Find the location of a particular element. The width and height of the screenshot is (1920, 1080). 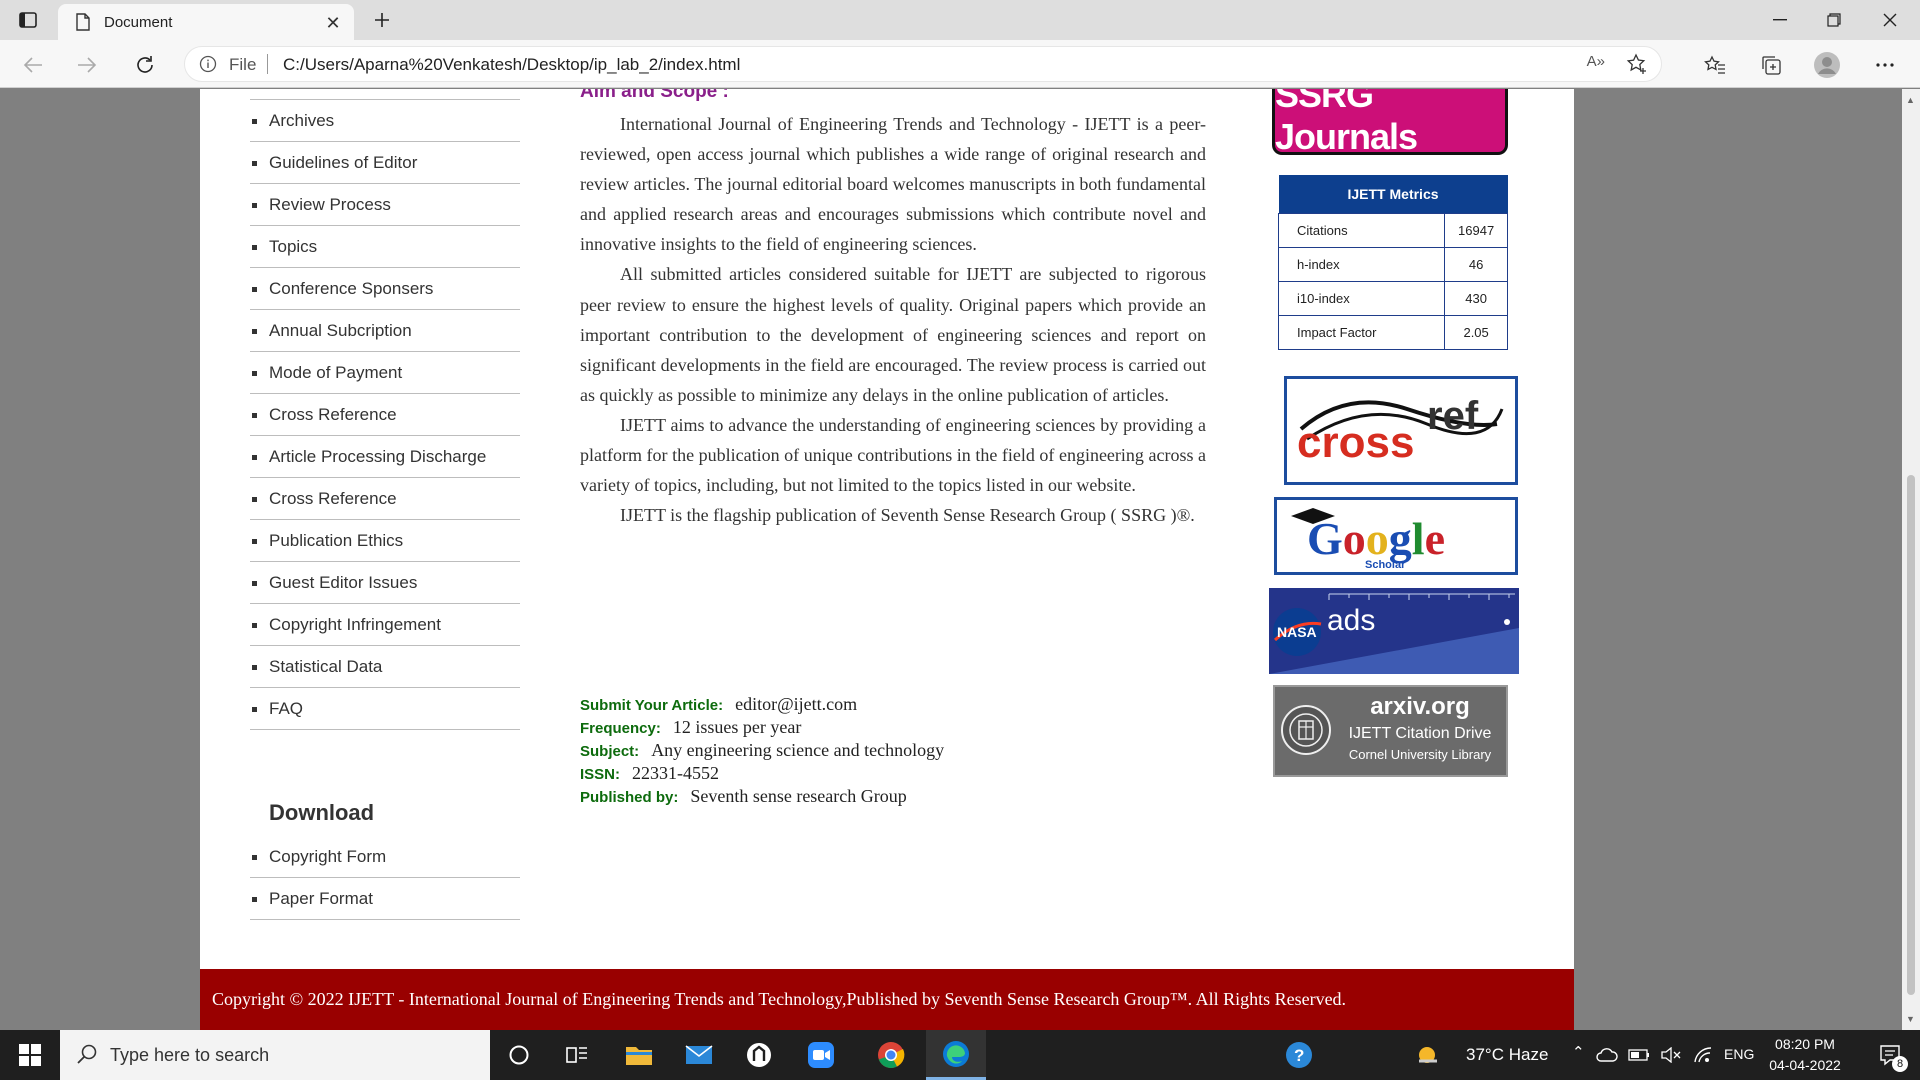

sidebar-item-label: Annual Subcription is located at coordinates (340, 331).